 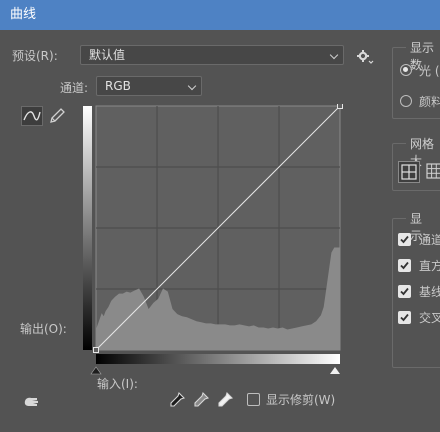 What do you see at coordinates (340, 106) in the screenshot?
I see `white-point-handle` at bounding box center [340, 106].